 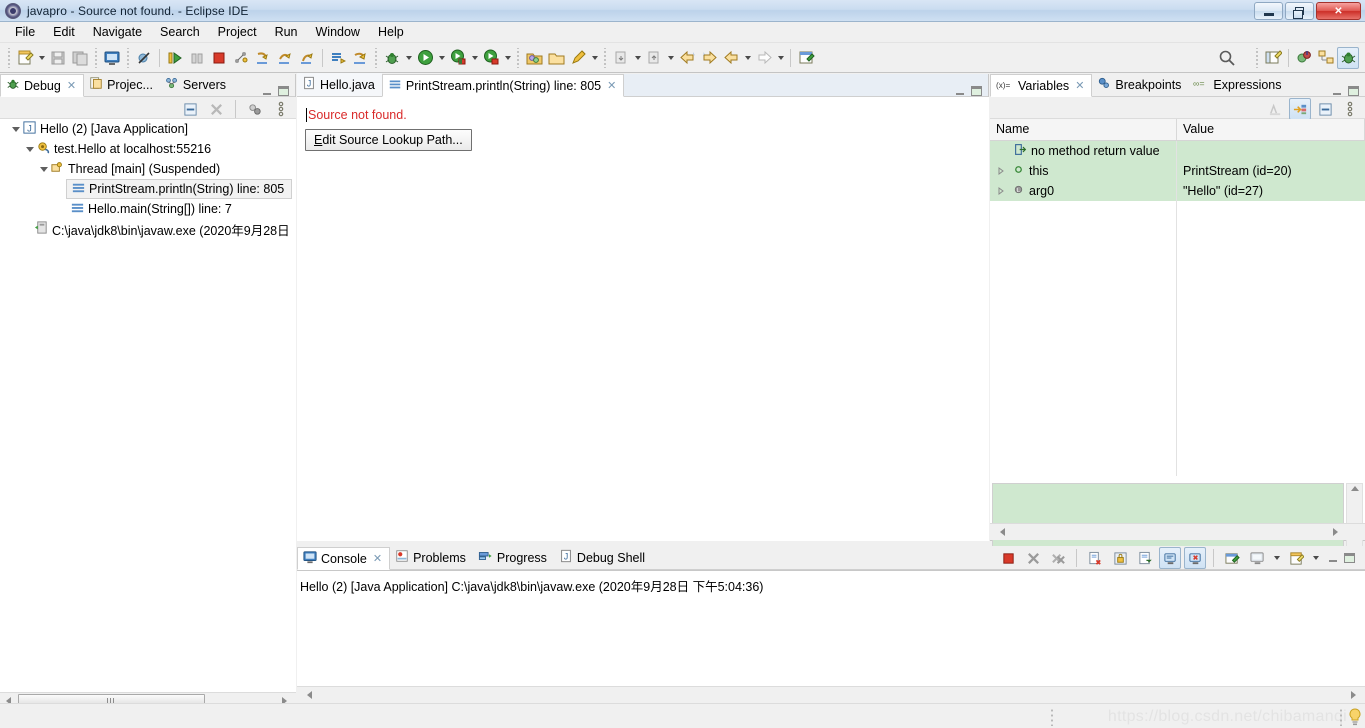 I want to click on pin-console-icon, so click(x=1232, y=558).